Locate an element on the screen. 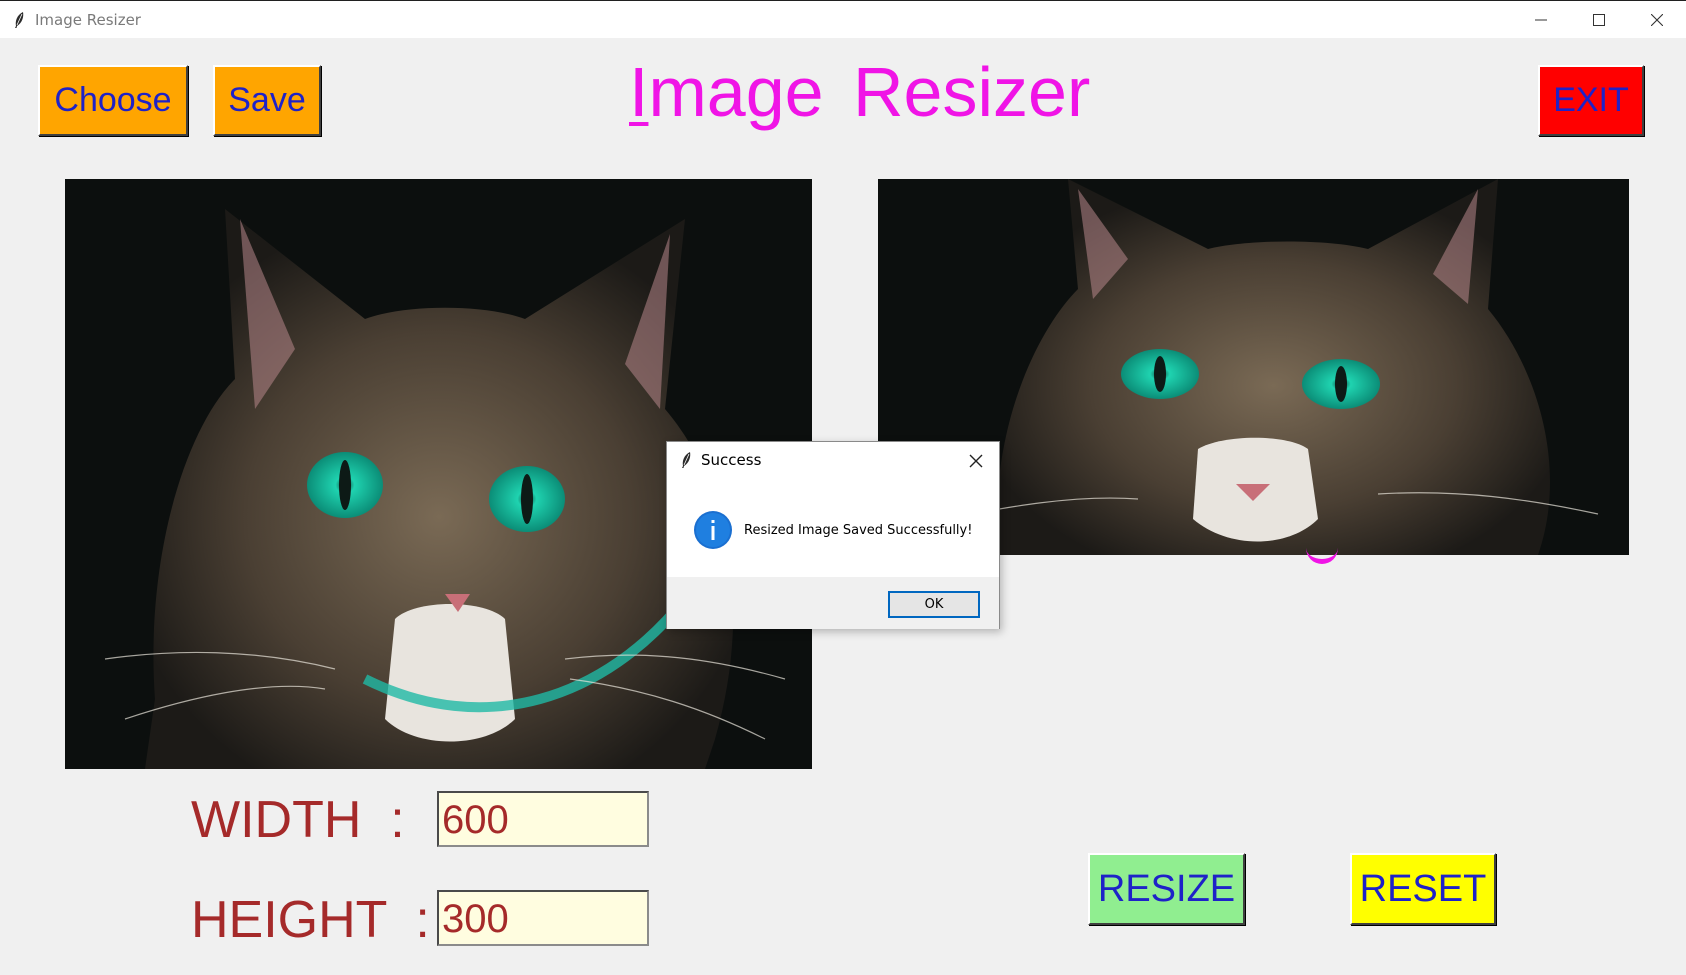 The image size is (1686, 975). app-title-rest: mage Resizer is located at coordinates (869, 92).